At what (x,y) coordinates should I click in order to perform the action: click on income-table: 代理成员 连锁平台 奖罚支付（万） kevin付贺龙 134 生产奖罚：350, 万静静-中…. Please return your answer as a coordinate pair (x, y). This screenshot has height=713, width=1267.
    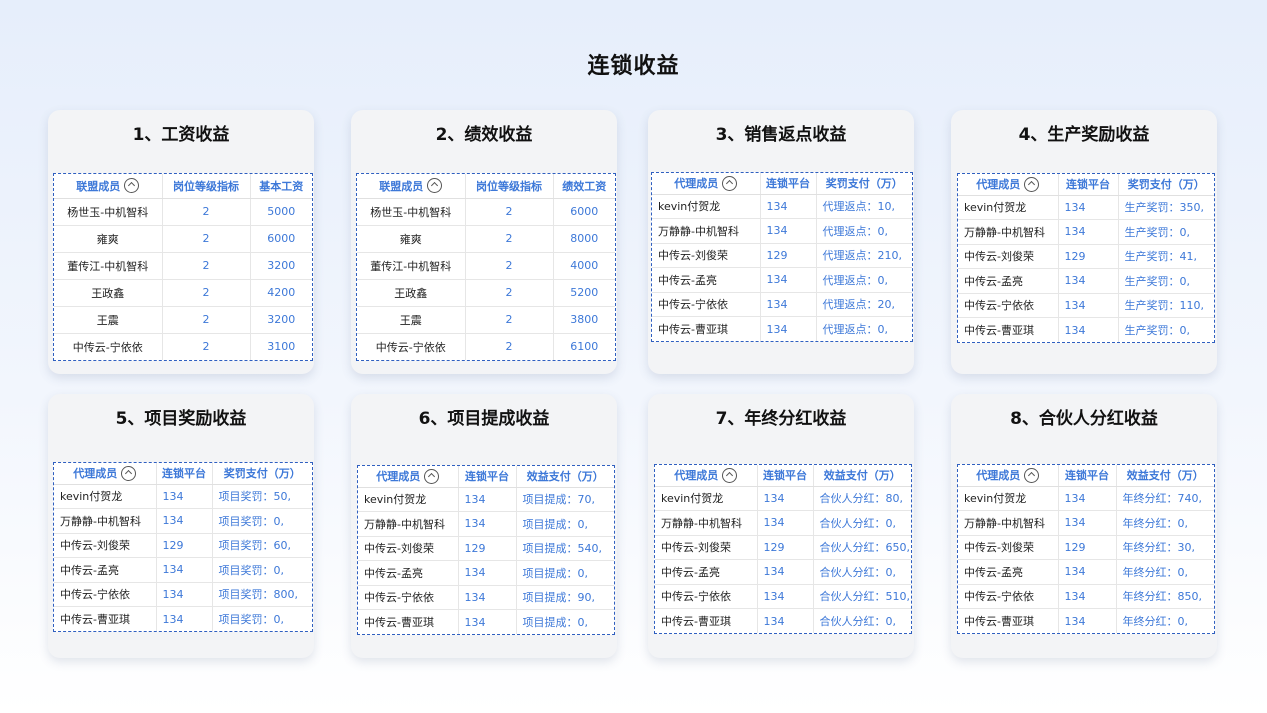
    Looking at the image, I should click on (1086, 258).